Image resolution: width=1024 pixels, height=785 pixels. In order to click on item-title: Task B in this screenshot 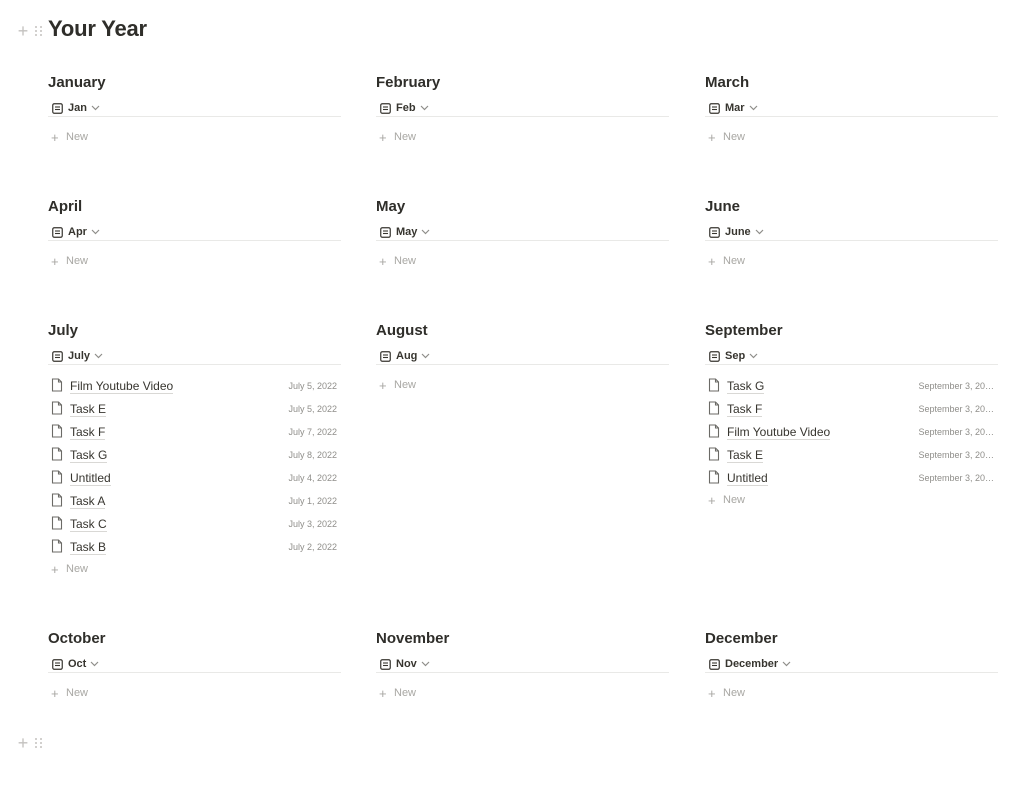, I will do `click(88, 547)`.